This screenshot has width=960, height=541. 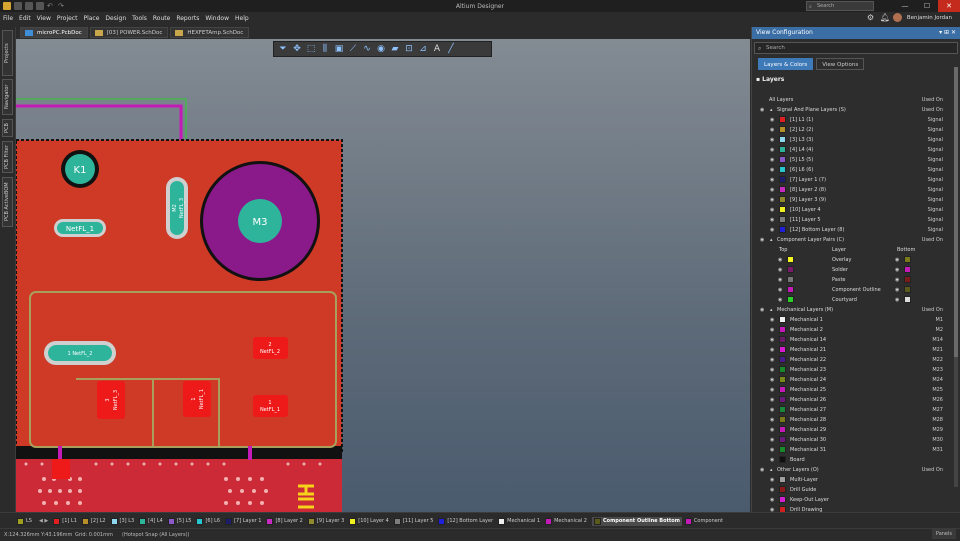 I want to click on layer-tab: [12] Bottom Layer, so click(x=466, y=521).